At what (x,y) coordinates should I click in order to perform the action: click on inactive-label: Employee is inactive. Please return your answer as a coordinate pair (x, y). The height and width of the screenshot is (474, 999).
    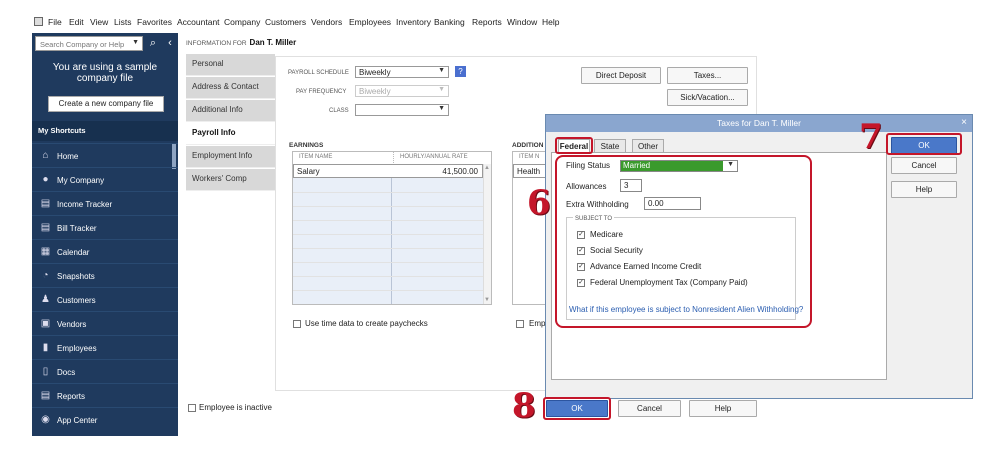
    Looking at the image, I should click on (235, 407).